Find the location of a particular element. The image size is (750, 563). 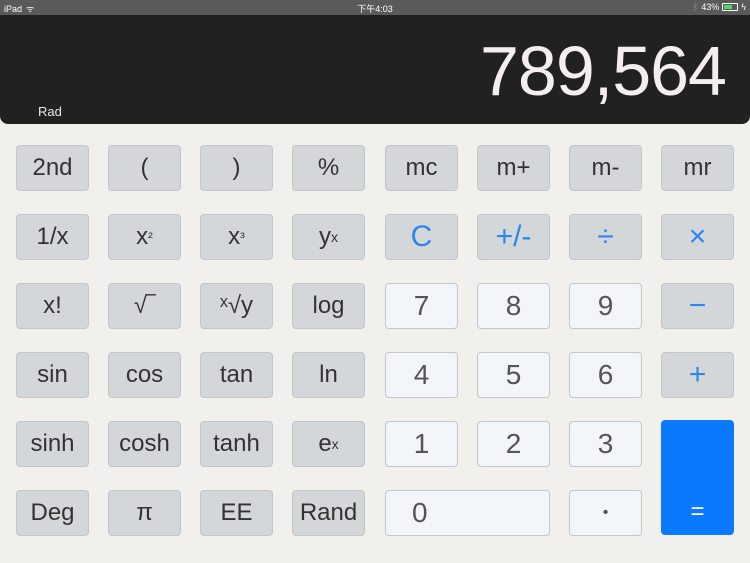

battery-percent: 43% is located at coordinates (710, 7).